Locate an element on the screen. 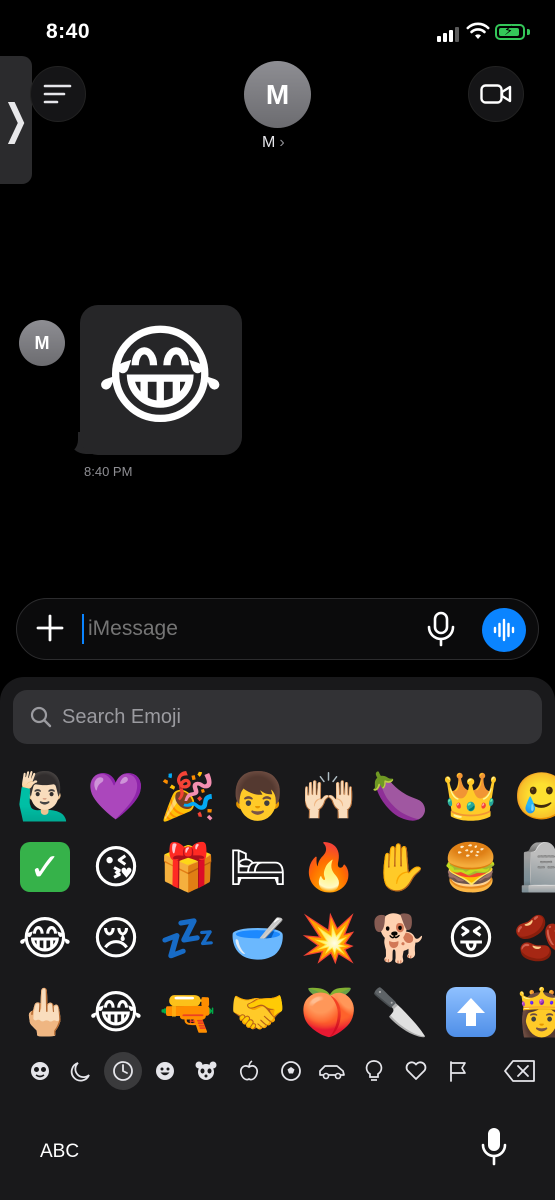 This screenshot has width=555, height=1200. emoji-purple-heart: 💜 is located at coordinates (116, 796).